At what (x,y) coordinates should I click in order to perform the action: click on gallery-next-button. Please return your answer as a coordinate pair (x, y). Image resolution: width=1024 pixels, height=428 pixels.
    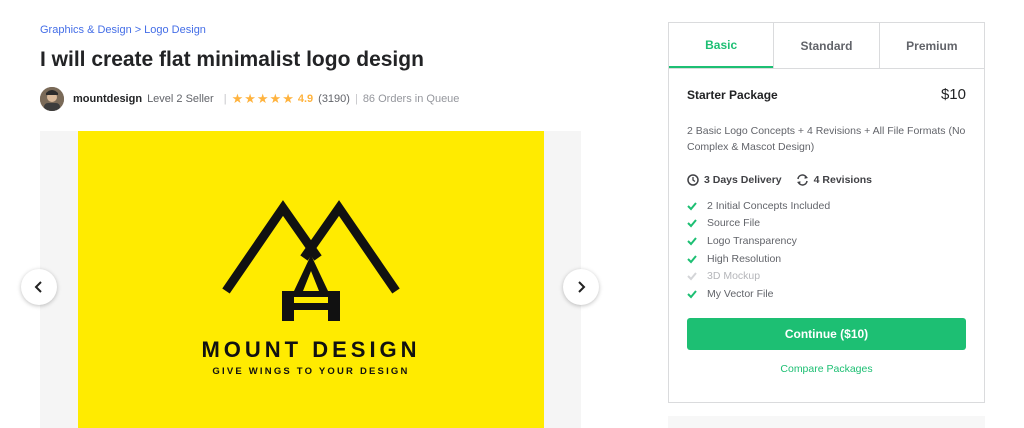
    Looking at the image, I should click on (581, 287).